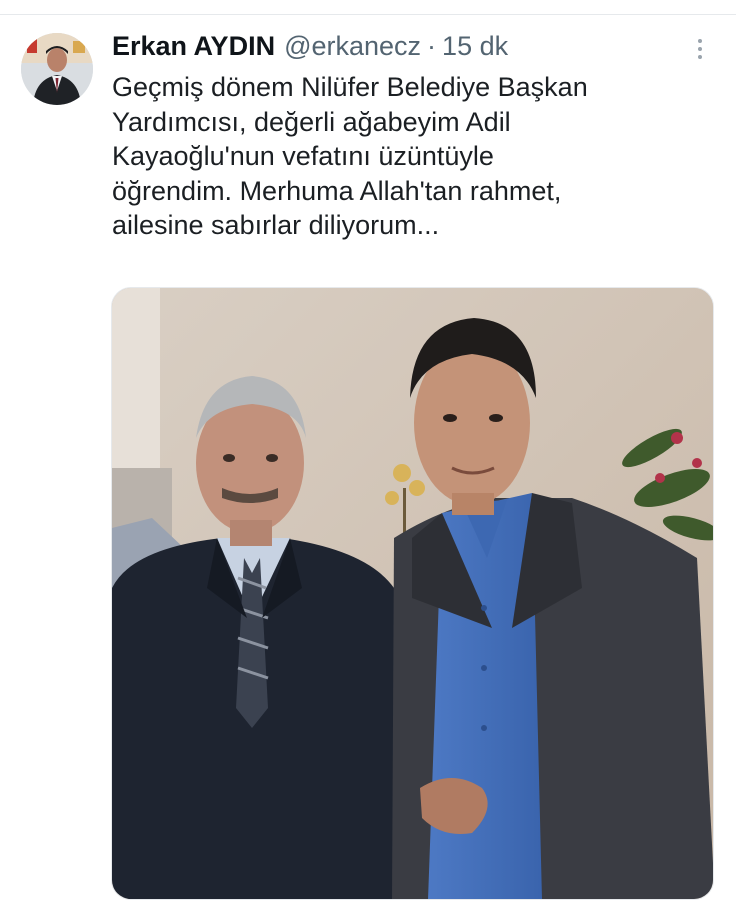 Image resolution: width=736 pixels, height=900 pixels. Describe the element at coordinates (193, 46) in the screenshot. I see `author-display-name: Erkan AYDIN` at that location.